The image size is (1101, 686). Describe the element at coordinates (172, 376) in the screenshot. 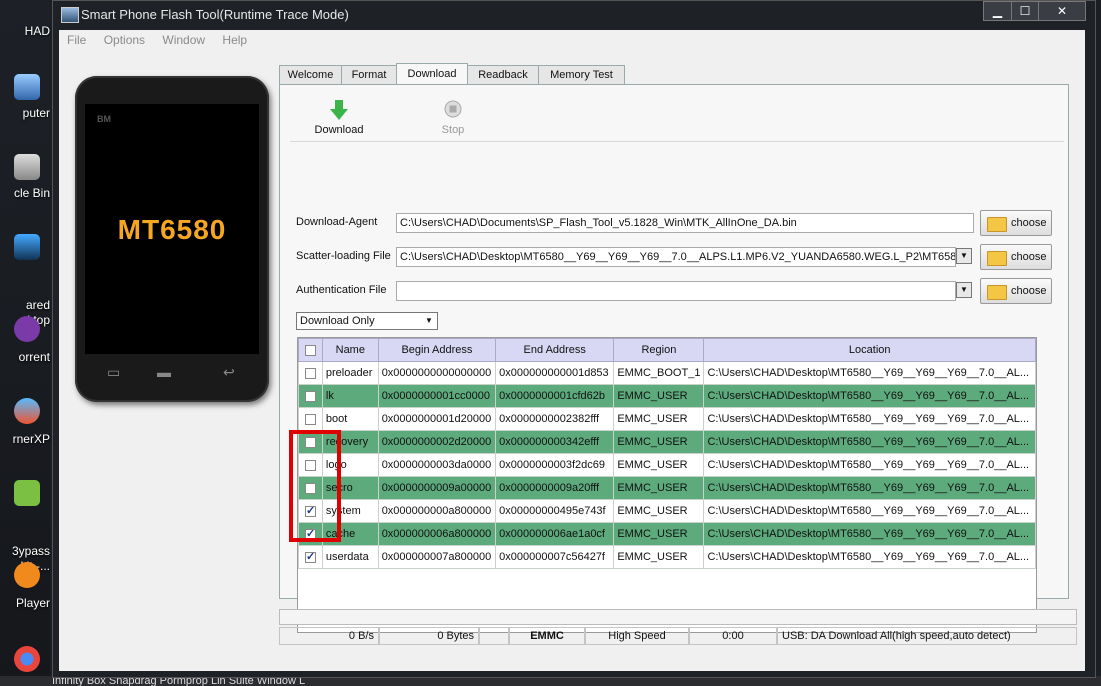

I see `phone-keys: ▭ ▬ ↩` at that location.